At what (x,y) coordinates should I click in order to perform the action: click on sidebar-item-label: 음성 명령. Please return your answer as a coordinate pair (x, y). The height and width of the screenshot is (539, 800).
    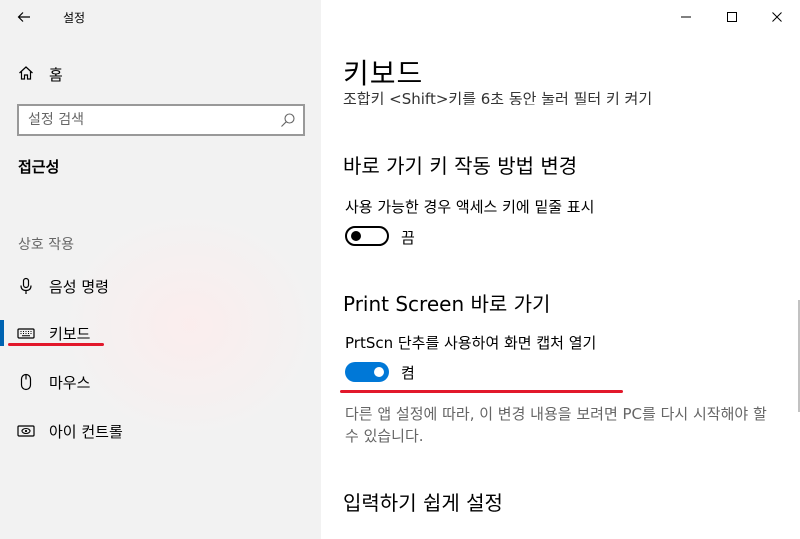
    Looking at the image, I should click on (79, 287).